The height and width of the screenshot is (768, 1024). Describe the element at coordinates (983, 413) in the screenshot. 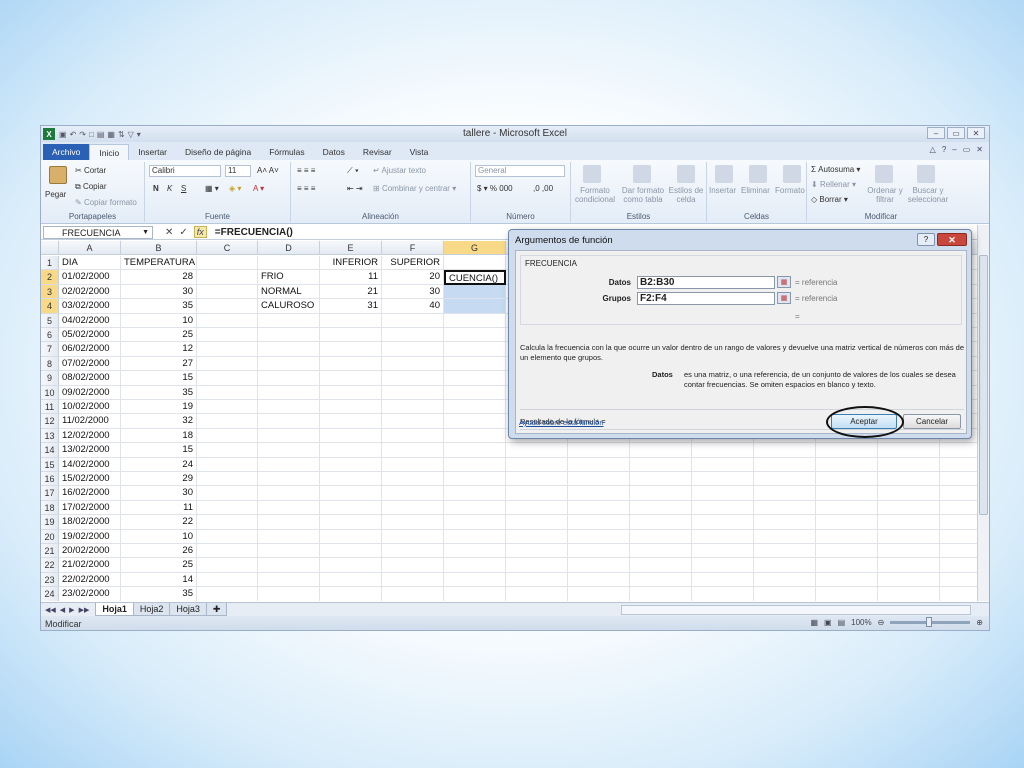

I see `vertical-scrollbar` at that location.